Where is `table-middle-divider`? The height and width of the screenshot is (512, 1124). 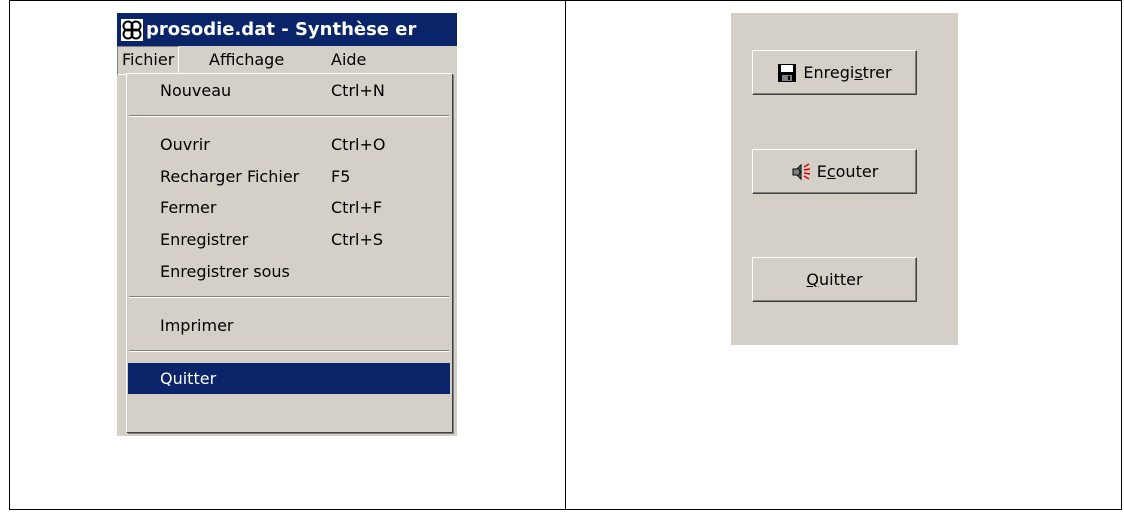
table-middle-divider is located at coordinates (565, 255).